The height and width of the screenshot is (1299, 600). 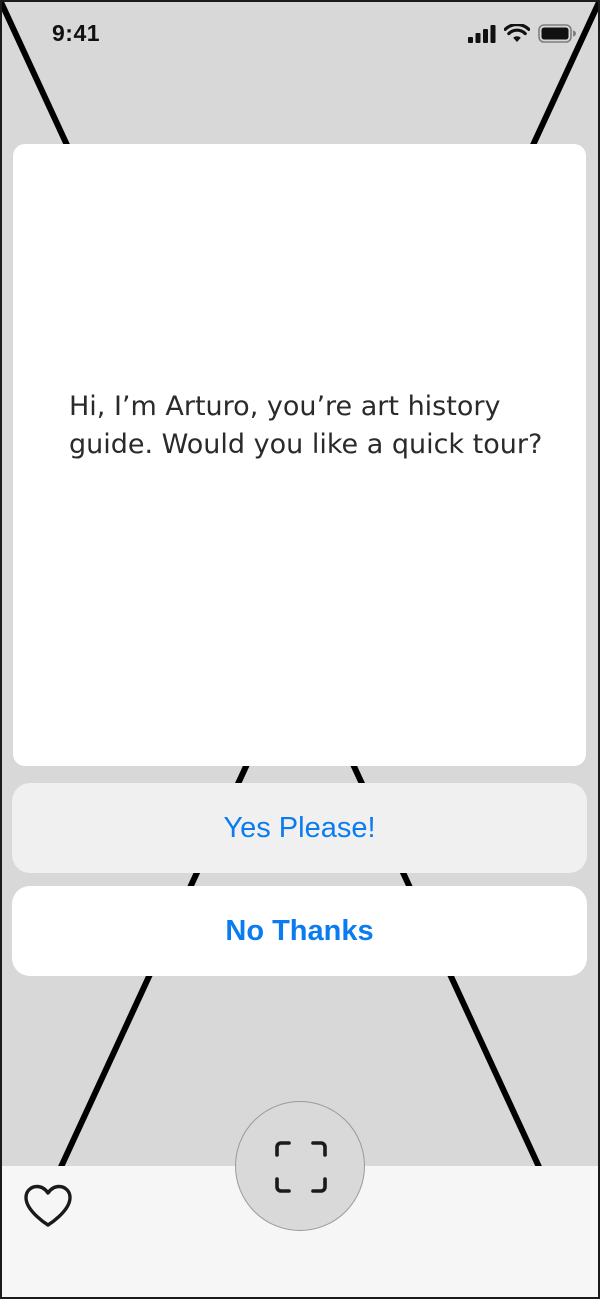 I want to click on status-time: 9:41, so click(x=76, y=33).